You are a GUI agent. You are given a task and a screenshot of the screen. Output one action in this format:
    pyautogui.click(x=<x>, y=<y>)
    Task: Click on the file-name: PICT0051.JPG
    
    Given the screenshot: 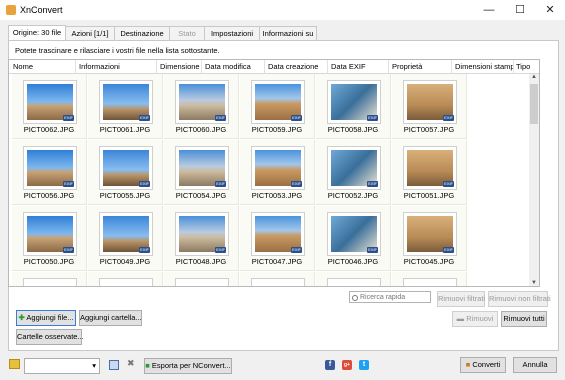 What is the action you would take?
    pyautogui.click(x=429, y=195)
    